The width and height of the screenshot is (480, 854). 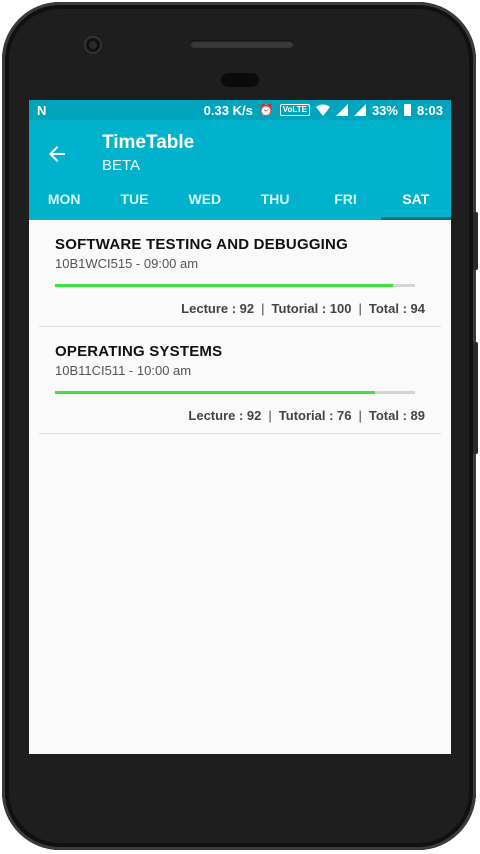 What do you see at coordinates (205, 200) in the screenshot?
I see `tab-wed: WED` at bounding box center [205, 200].